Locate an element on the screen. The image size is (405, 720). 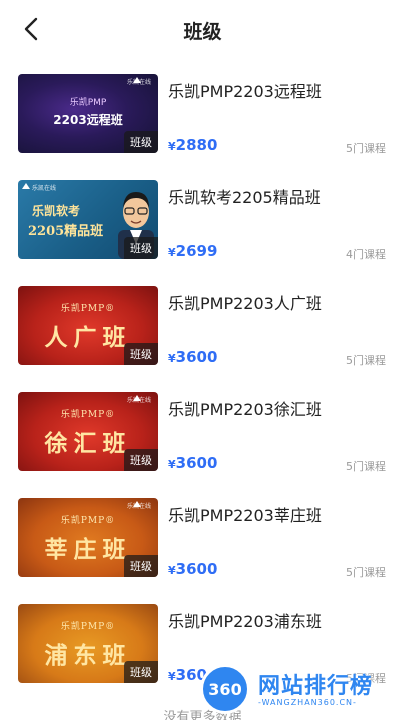
course-title: 乐凯PMP2203浦东班 is located at coordinates (245, 621).